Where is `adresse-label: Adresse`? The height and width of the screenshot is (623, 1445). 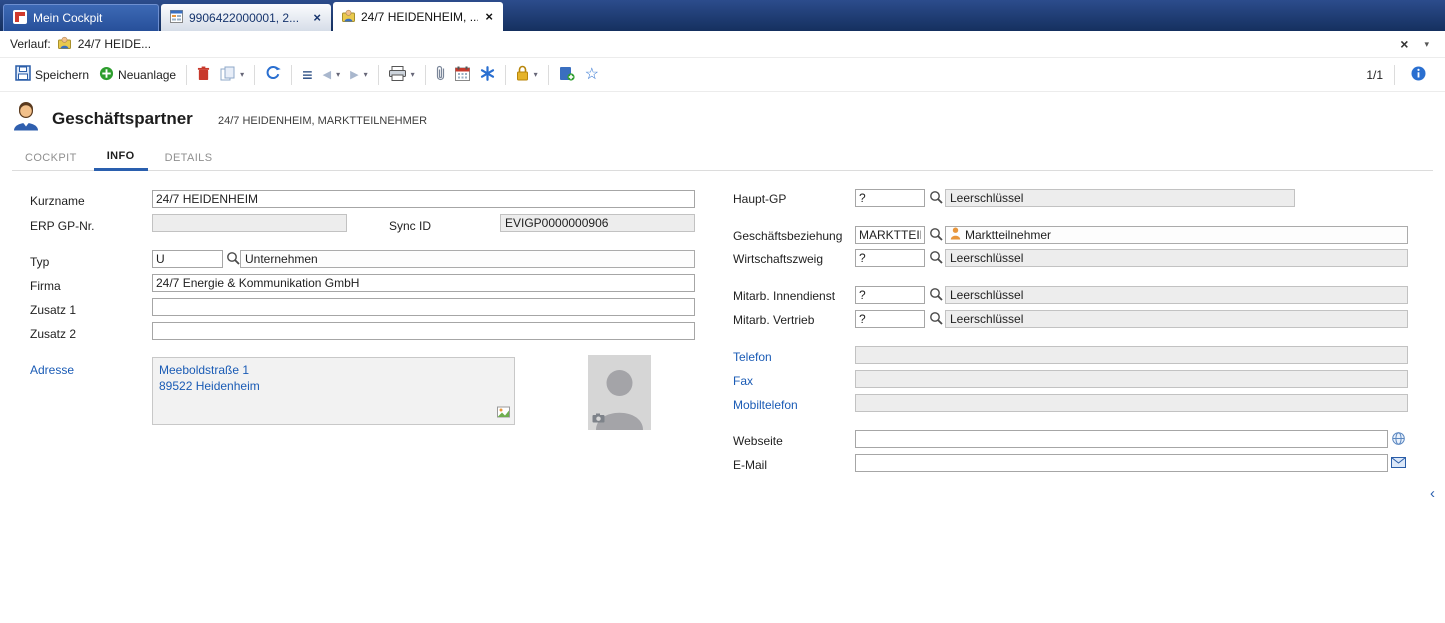 adresse-label: Adresse is located at coordinates (52, 370).